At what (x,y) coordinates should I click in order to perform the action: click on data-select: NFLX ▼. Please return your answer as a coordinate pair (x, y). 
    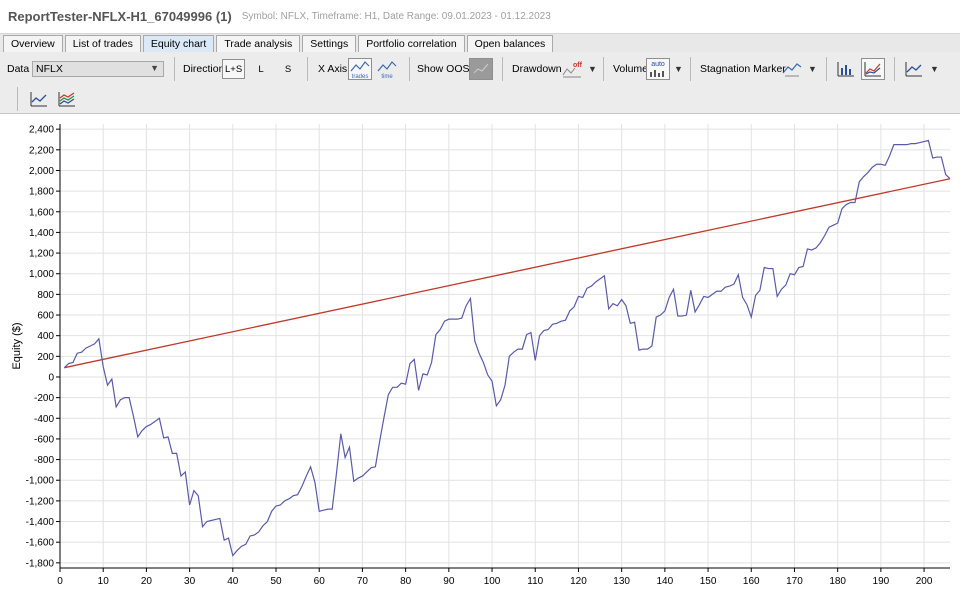
    Looking at the image, I should click on (98, 69).